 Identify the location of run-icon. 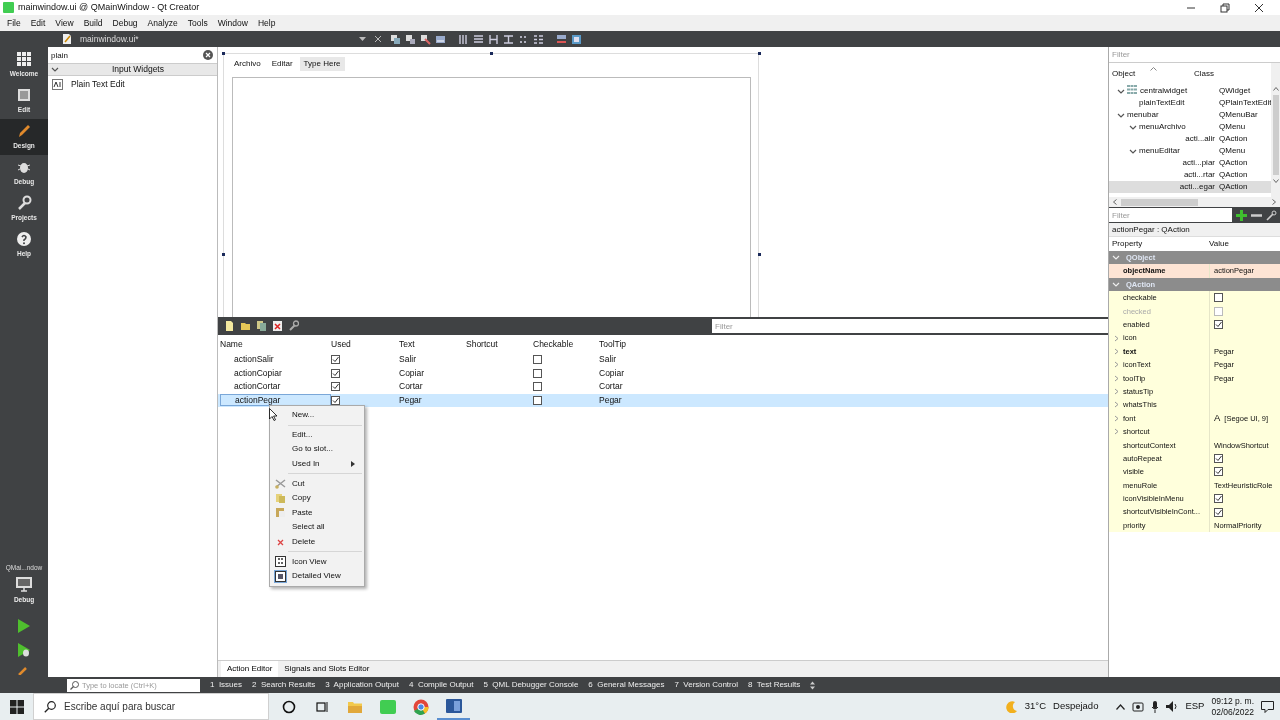
(24, 626).